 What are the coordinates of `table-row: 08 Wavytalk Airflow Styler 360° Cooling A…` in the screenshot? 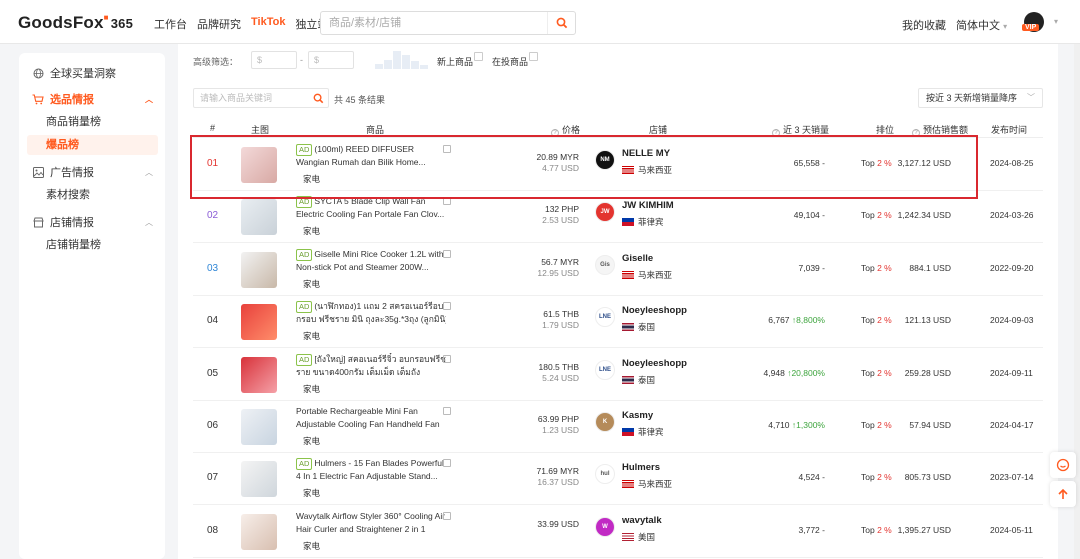 It's located at (618, 532).